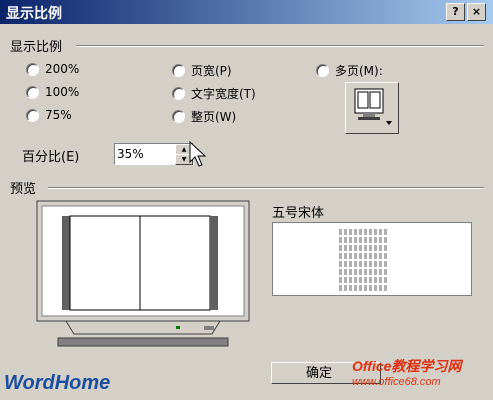  Describe the element at coordinates (23, 189) in the screenshot. I see `preview-group-label: 预览` at that location.